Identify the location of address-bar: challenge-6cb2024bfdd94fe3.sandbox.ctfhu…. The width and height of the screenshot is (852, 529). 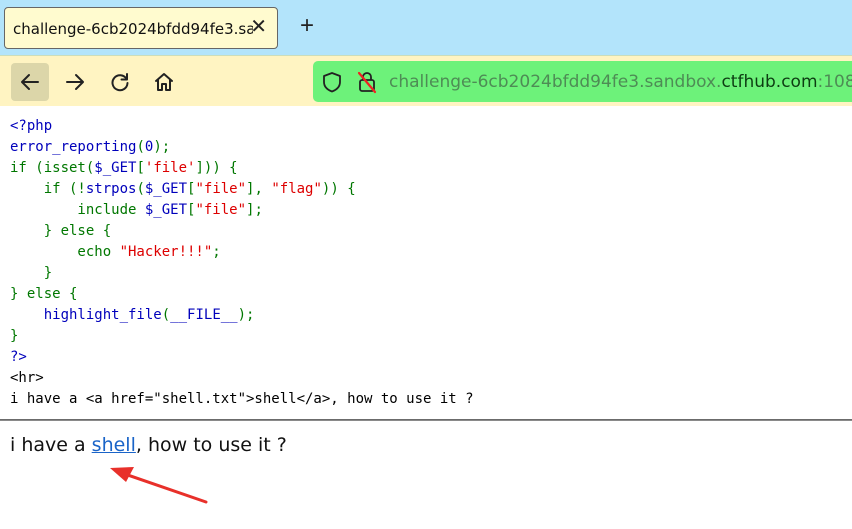
(582, 81).